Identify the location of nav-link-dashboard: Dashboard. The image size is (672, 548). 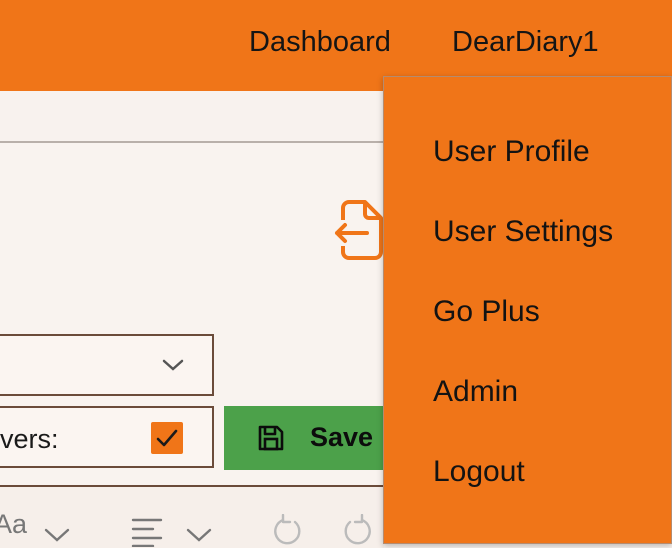
(320, 42).